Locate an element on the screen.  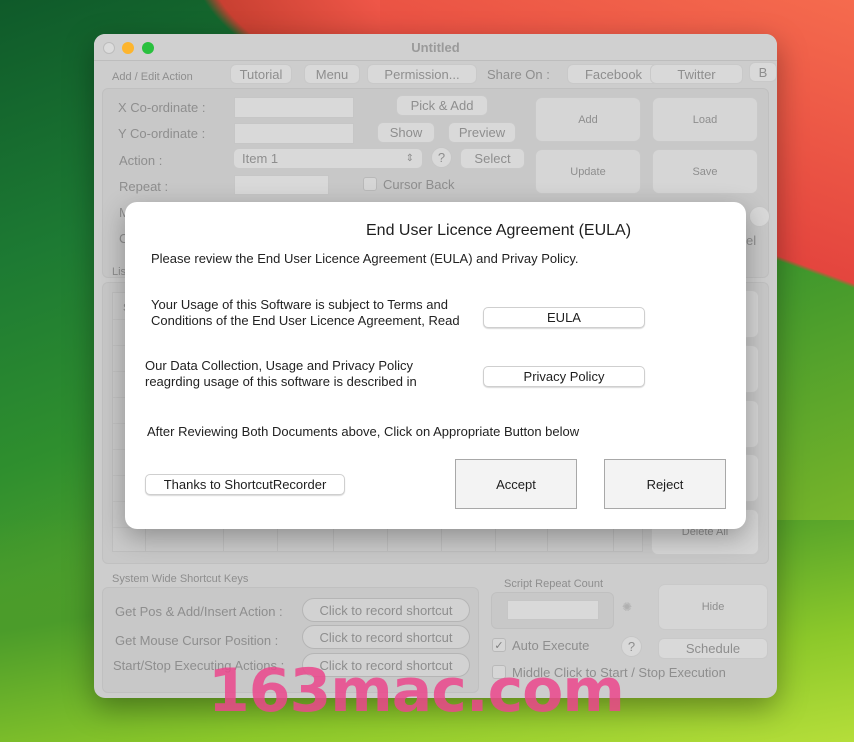
shortcut-label-1: Get Pos & Add/Insert Action : is located at coordinates (199, 611).